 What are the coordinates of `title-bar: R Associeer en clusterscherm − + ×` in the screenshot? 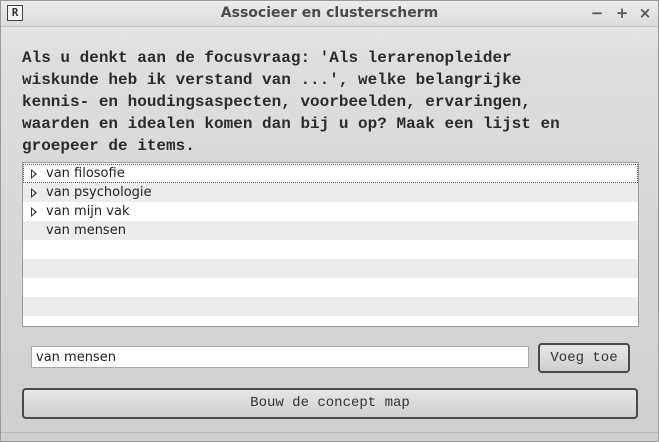 It's located at (329, 14).